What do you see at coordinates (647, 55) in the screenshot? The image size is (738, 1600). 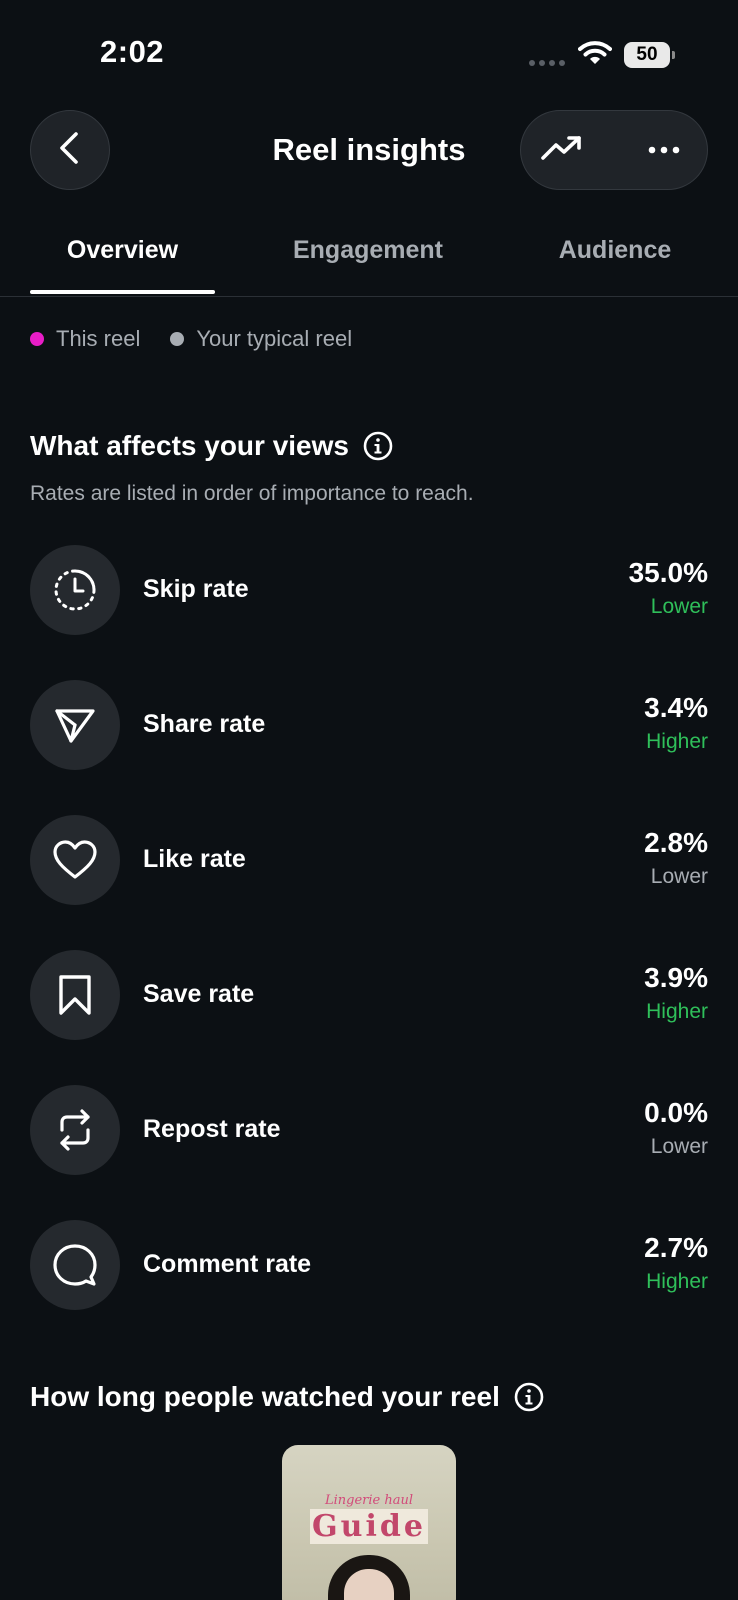 I see `battery-level: 50` at bounding box center [647, 55].